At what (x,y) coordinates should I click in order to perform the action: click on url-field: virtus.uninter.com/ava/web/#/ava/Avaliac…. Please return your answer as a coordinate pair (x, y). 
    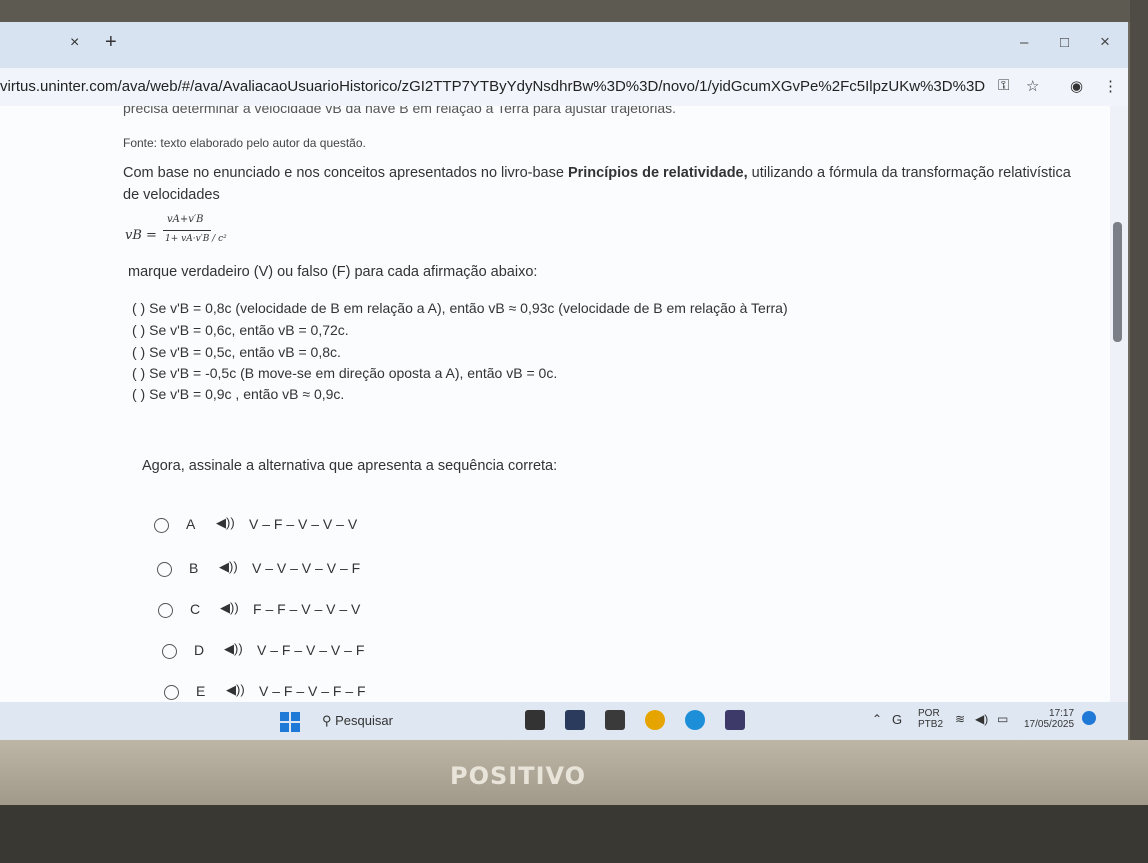
    Looking at the image, I should click on (492, 86).